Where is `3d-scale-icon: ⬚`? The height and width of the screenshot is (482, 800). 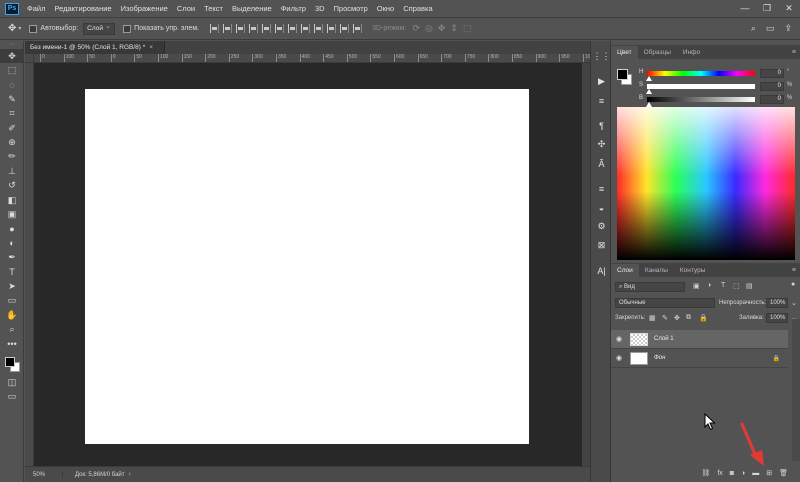 3d-scale-icon: ⬚ is located at coordinates (467, 28).